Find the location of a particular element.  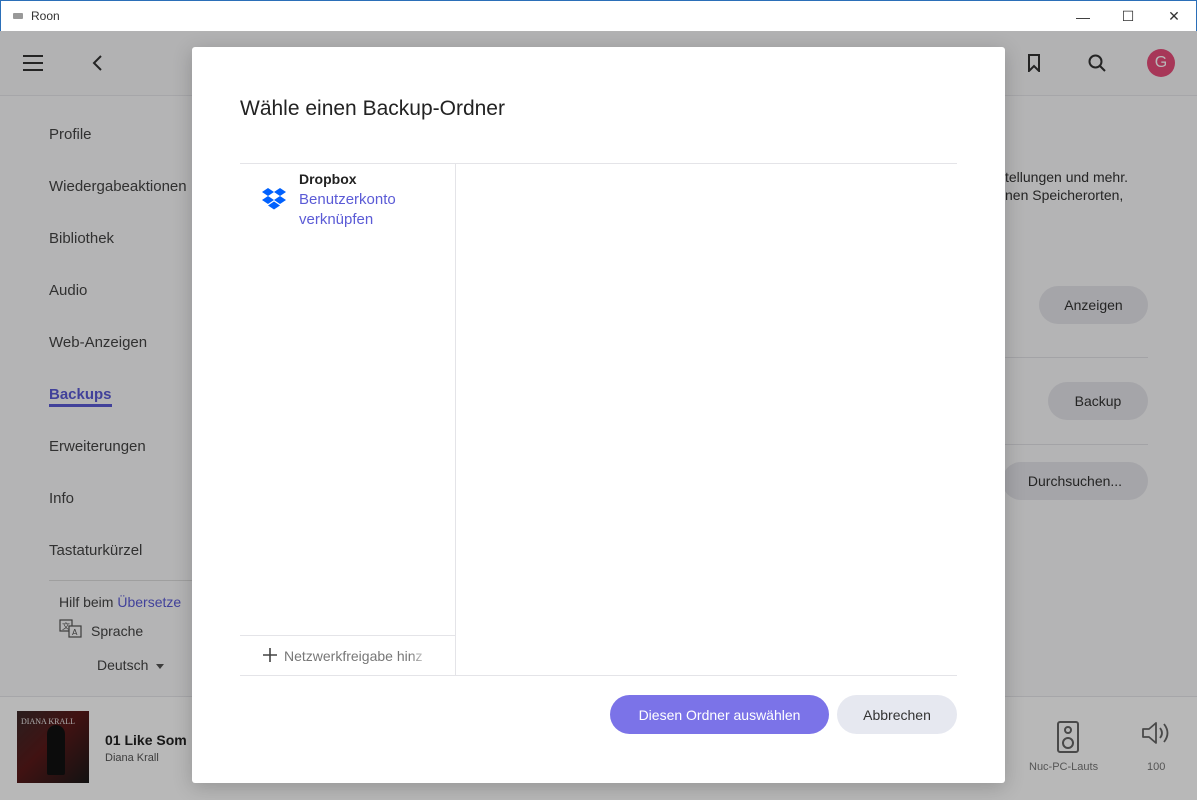

add-network-share-label: Netzwerkfreigabe hinz is located at coordinates (353, 656).